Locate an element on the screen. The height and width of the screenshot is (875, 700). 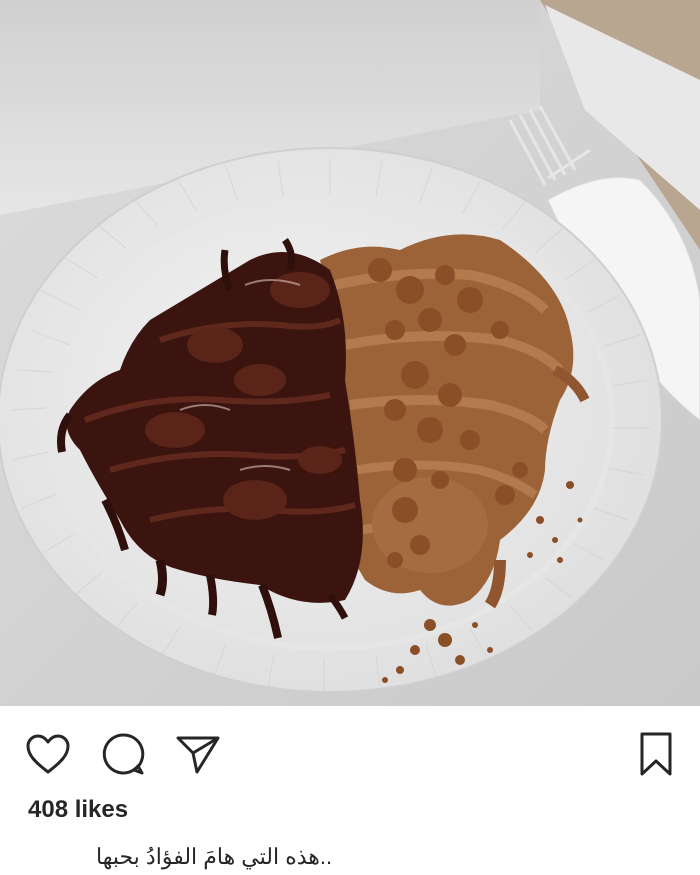
bookmark-icon is located at coordinates (656, 754).